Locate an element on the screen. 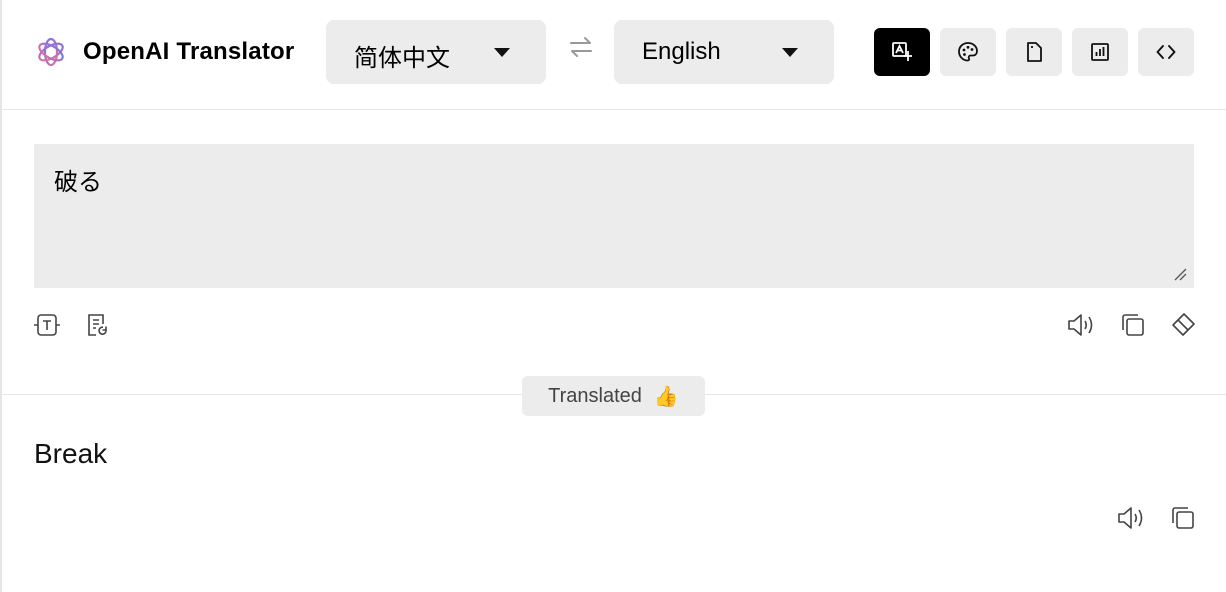  translate-icon is located at coordinates (902, 51).